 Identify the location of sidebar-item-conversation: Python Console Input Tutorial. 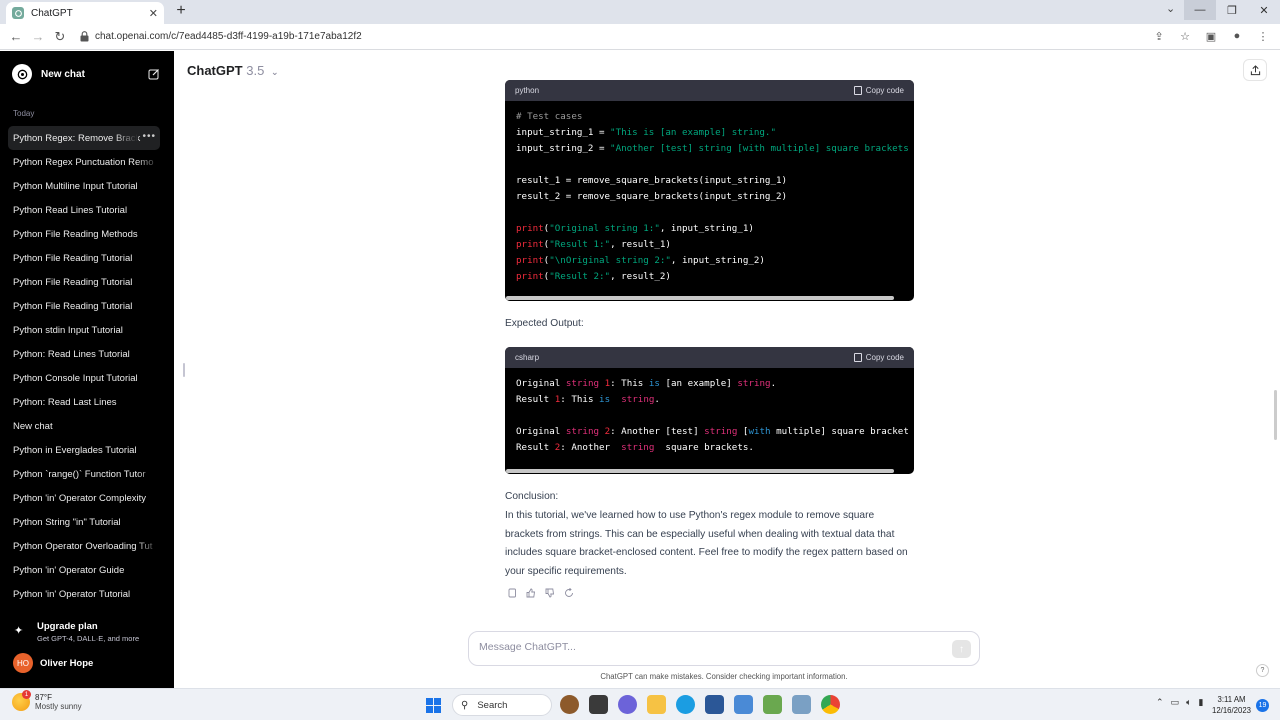
(84, 378).